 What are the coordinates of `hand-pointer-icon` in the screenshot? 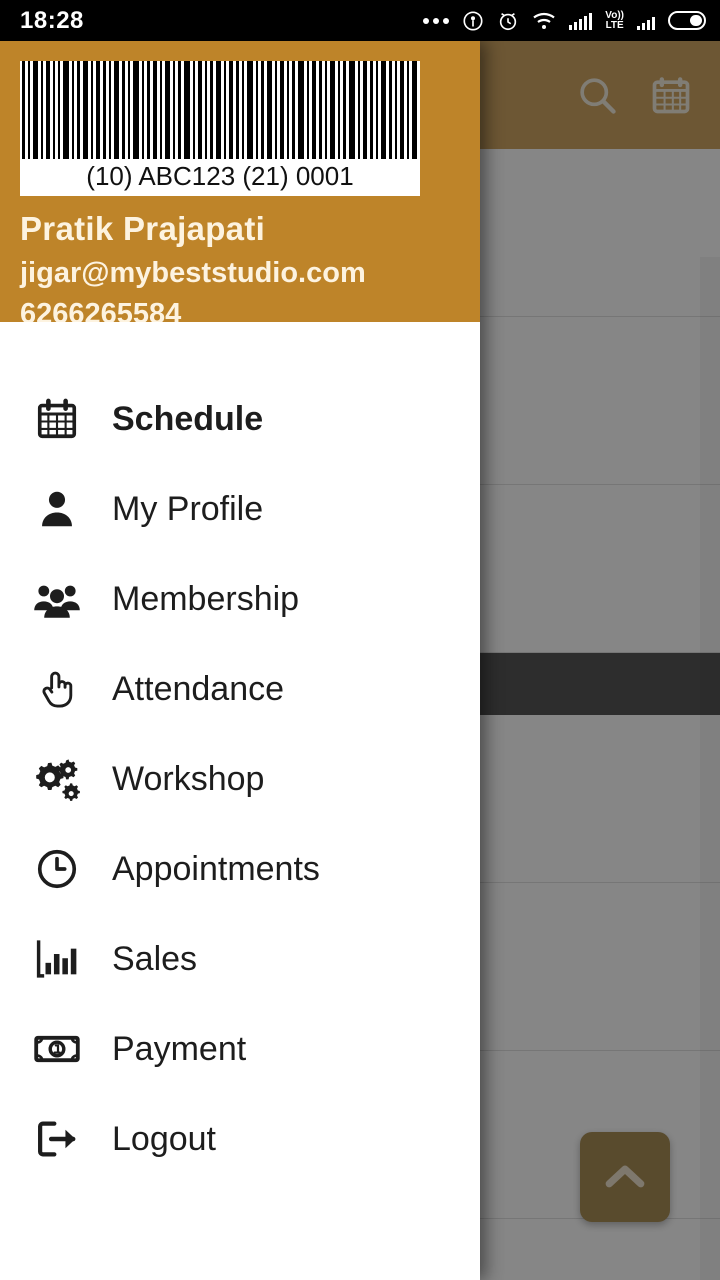 It's located at (57, 689).